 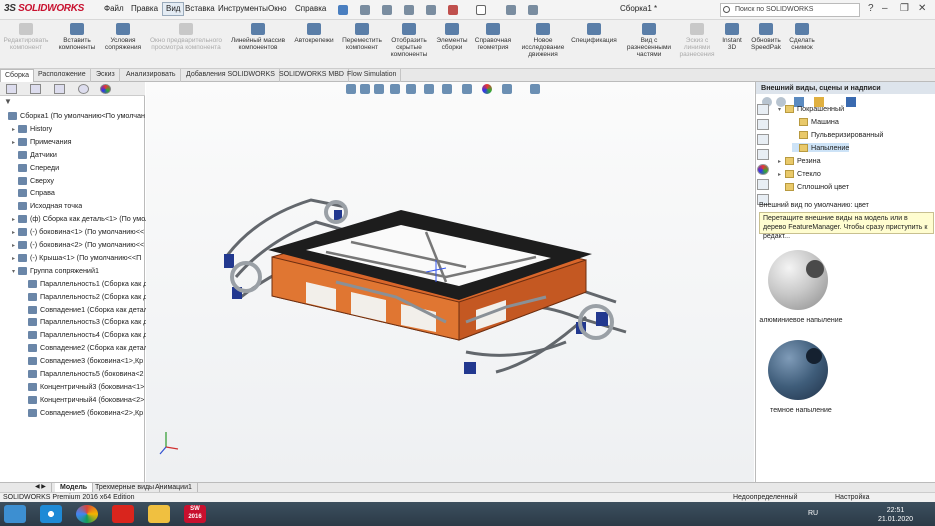 What do you see at coordinates (895, 515) in the screenshot?
I see `clock: 22:51 21.01.2020` at bounding box center [895, 515].